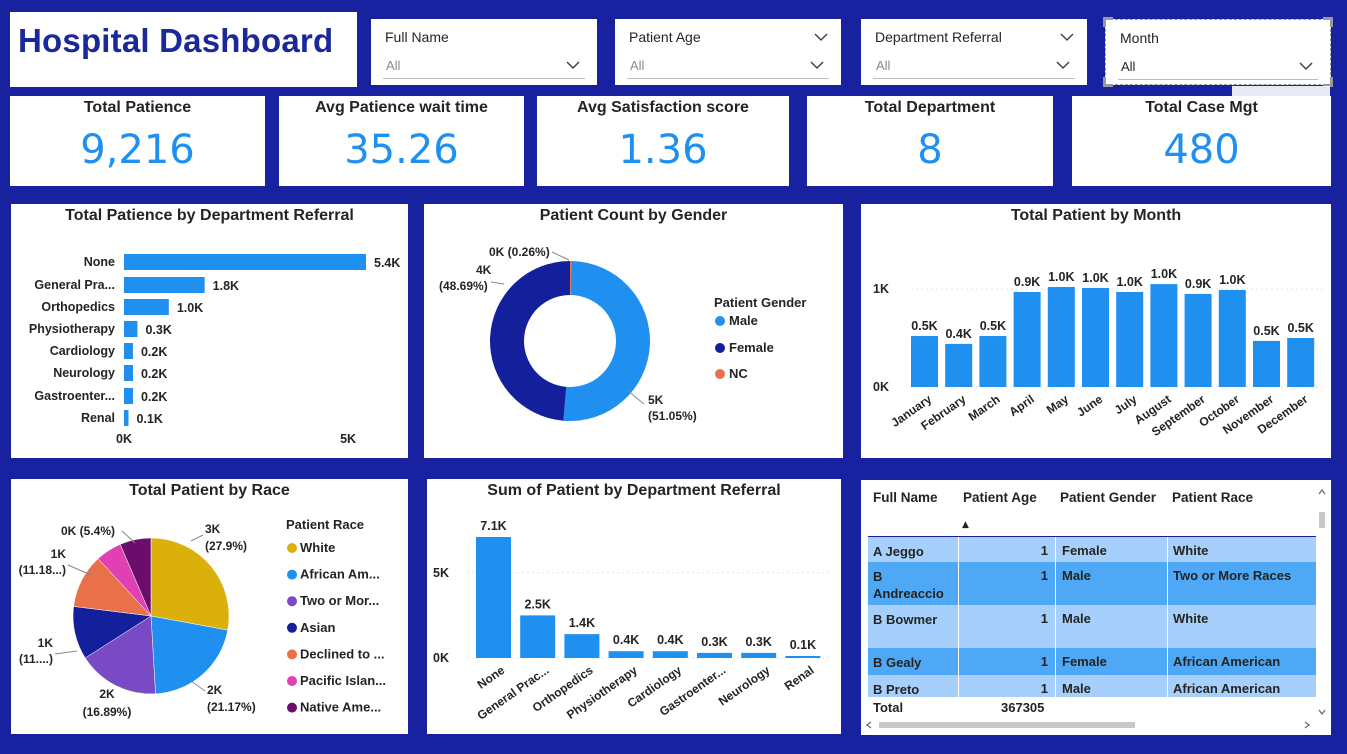 The height and width of the screenshot is (754, 1347). Describe the element at coordinates (751, 347) in the screenshot. I see `legend-label: Female` at that location.